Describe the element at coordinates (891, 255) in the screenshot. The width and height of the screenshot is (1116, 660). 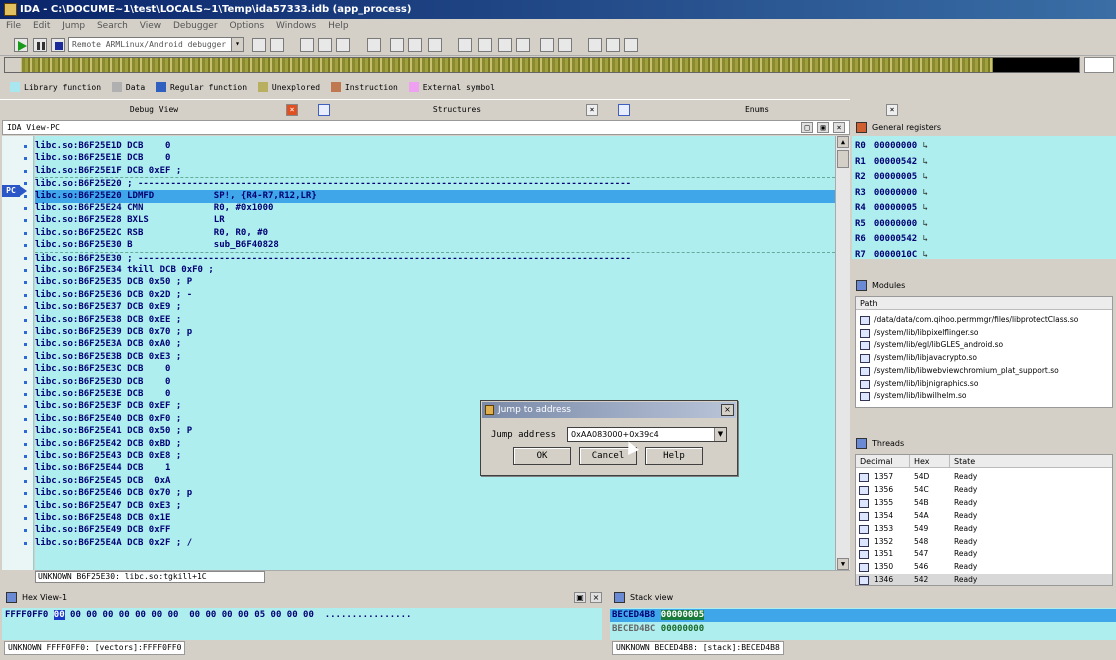
I see `register-row: R7 0000010C ↳` at that location.